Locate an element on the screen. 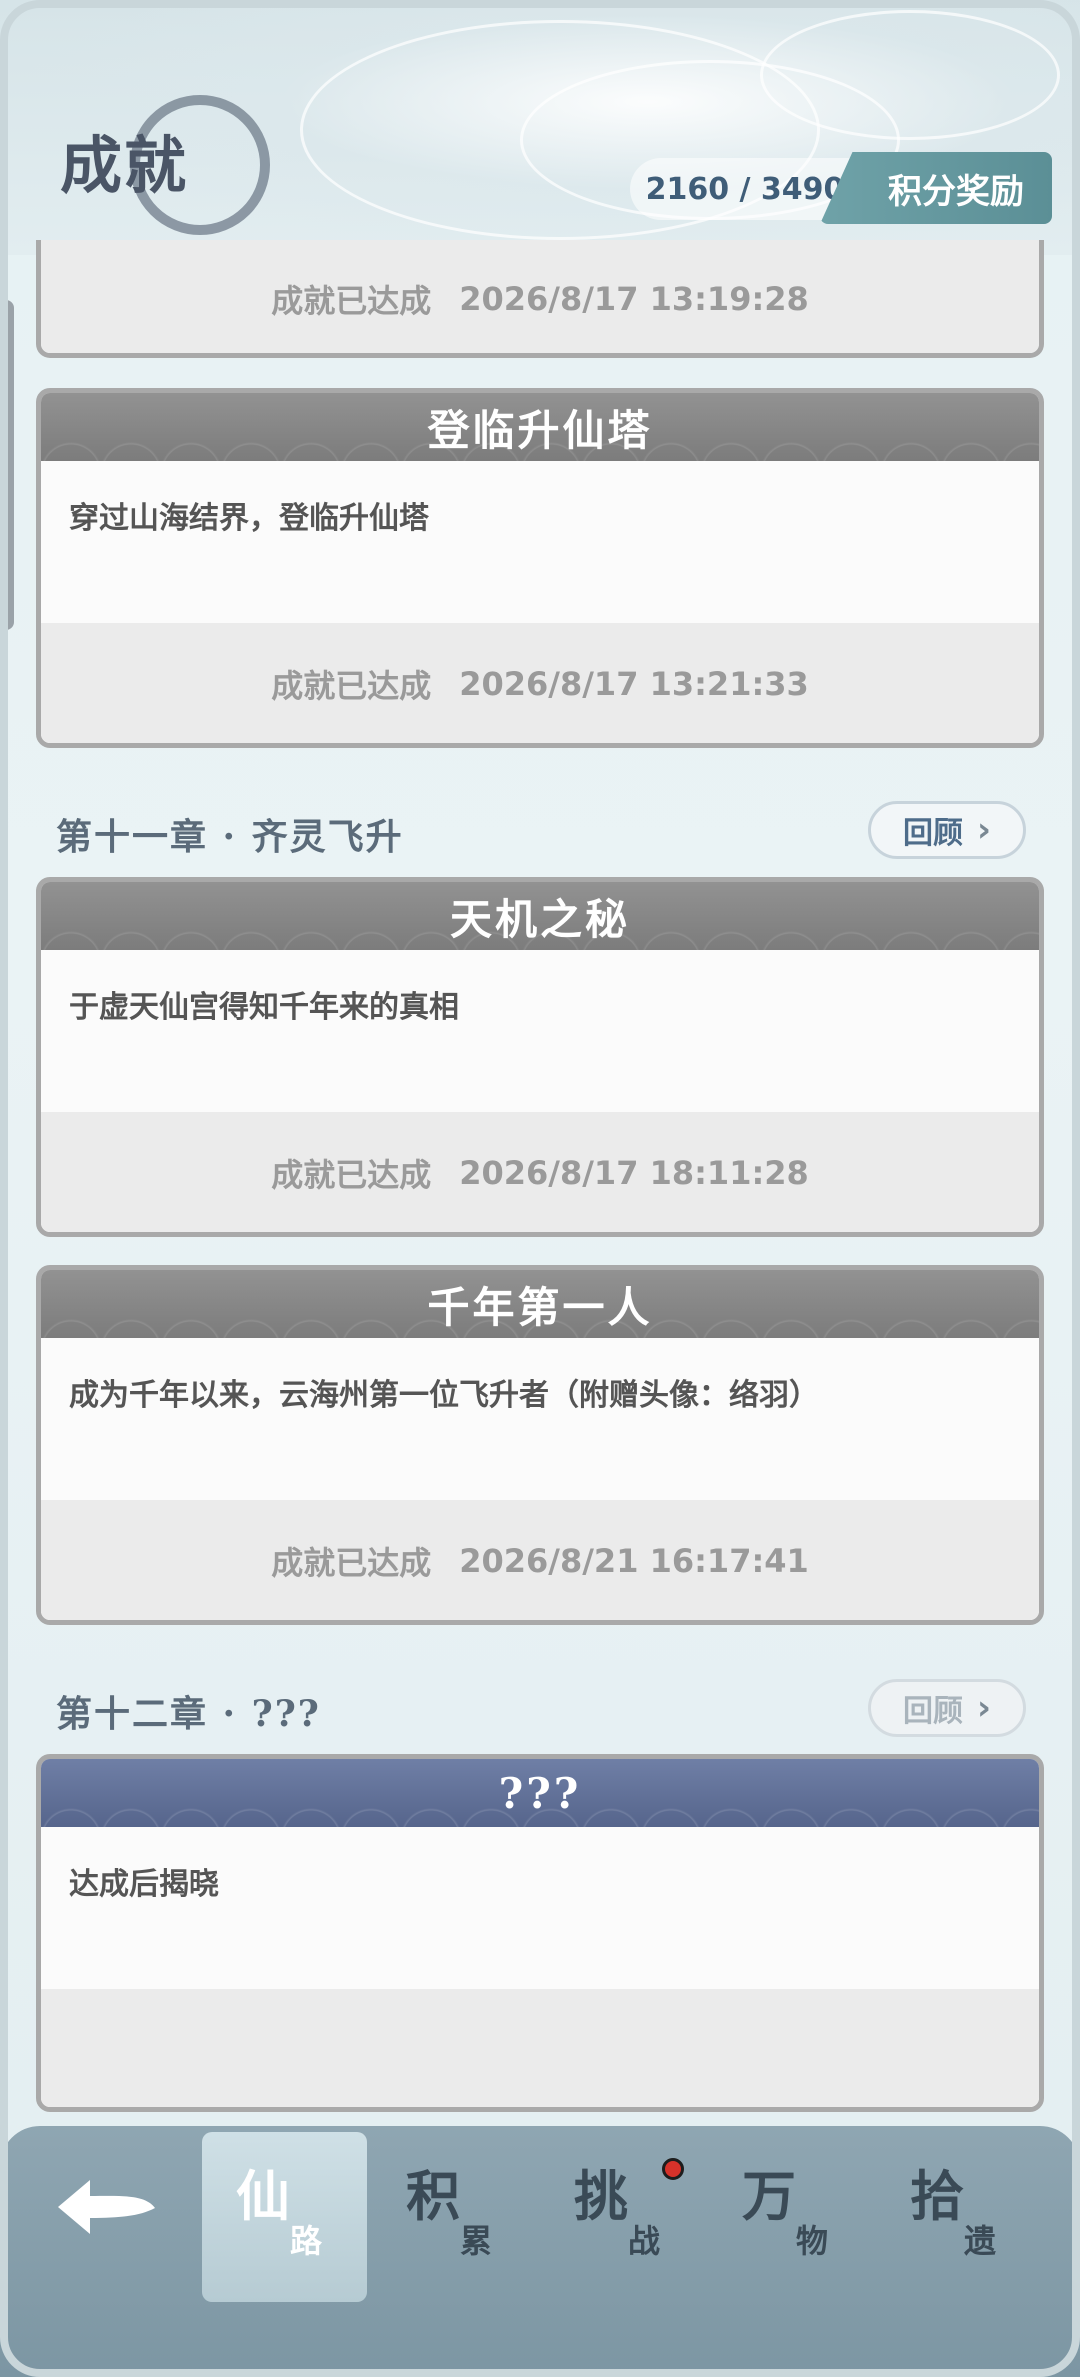 Image resolution: width=1080 pixels, height=2377 pixels. achievement-status-row is located at coordinates (540, 2048).